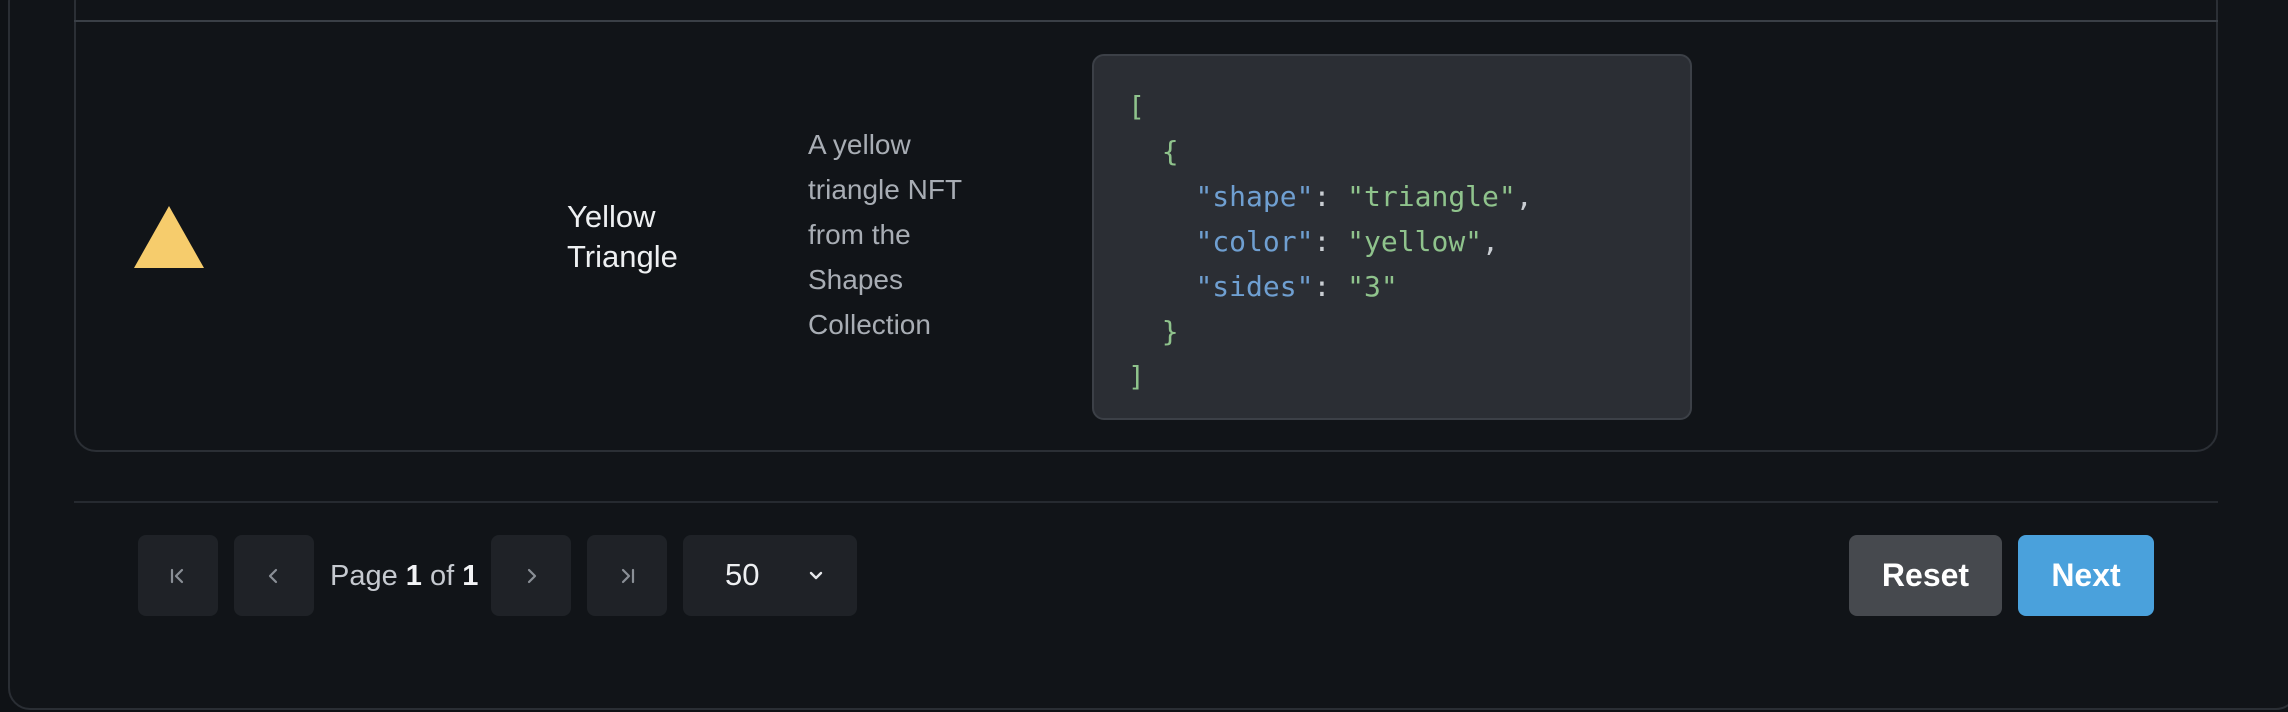 The height and width of the screenshot is (712, 2288). Describe the element at coordinates (1170, 331) in the screenshot. I see `json-close-brace: }` at that location.